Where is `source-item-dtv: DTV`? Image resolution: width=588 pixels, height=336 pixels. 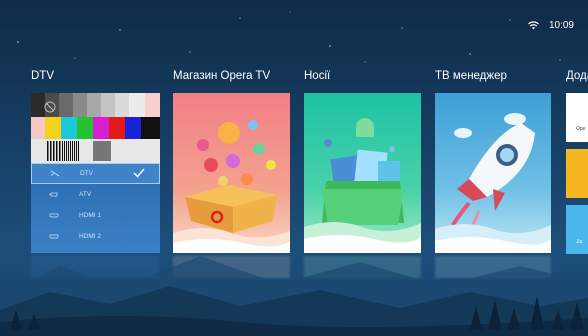 source-item-dtv: DTV is located at coordinates (95, 173).